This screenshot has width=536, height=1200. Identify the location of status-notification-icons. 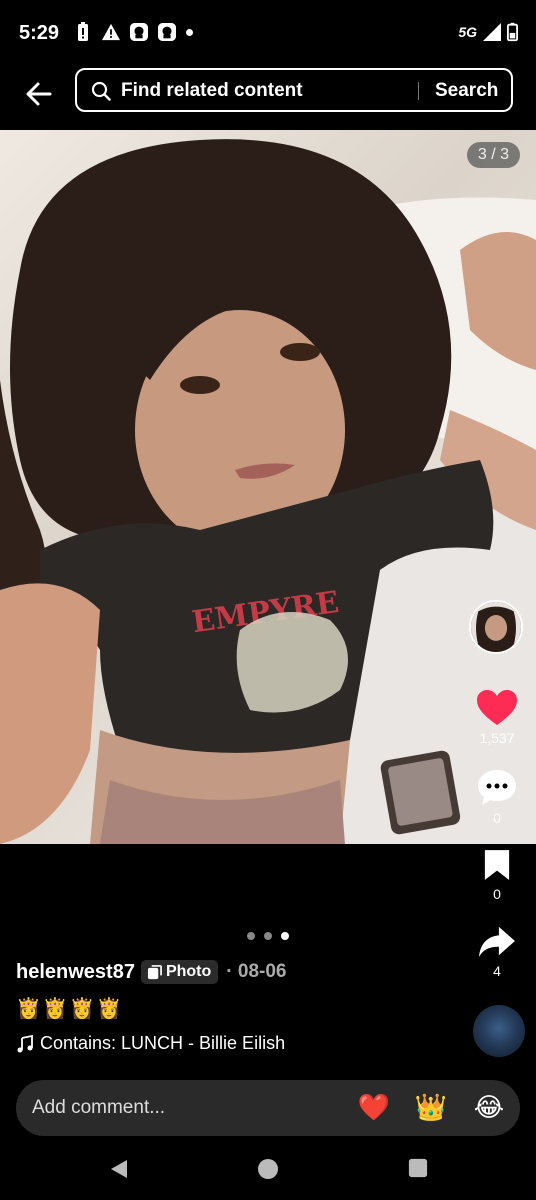
(133, 32).